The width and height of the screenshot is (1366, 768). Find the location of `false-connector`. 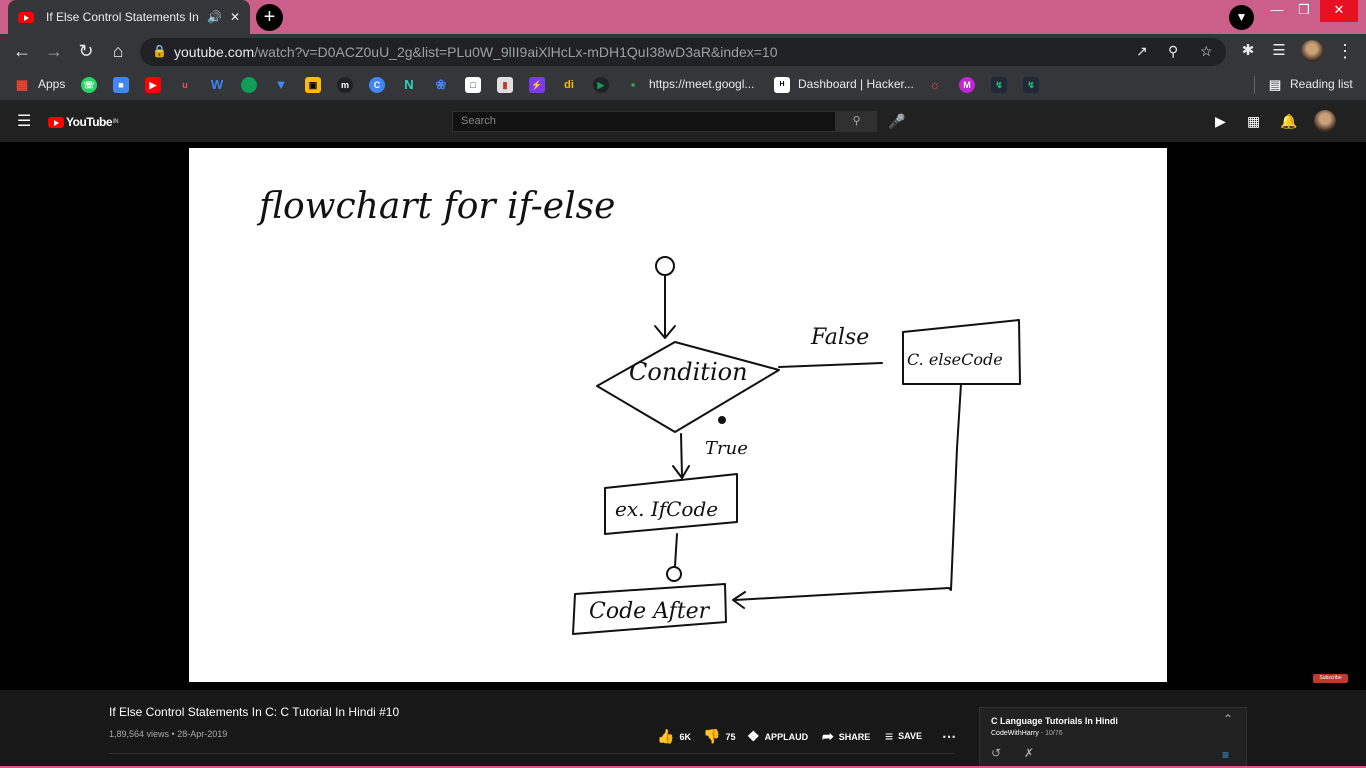

false-connector is located at coordinates (830, 365).